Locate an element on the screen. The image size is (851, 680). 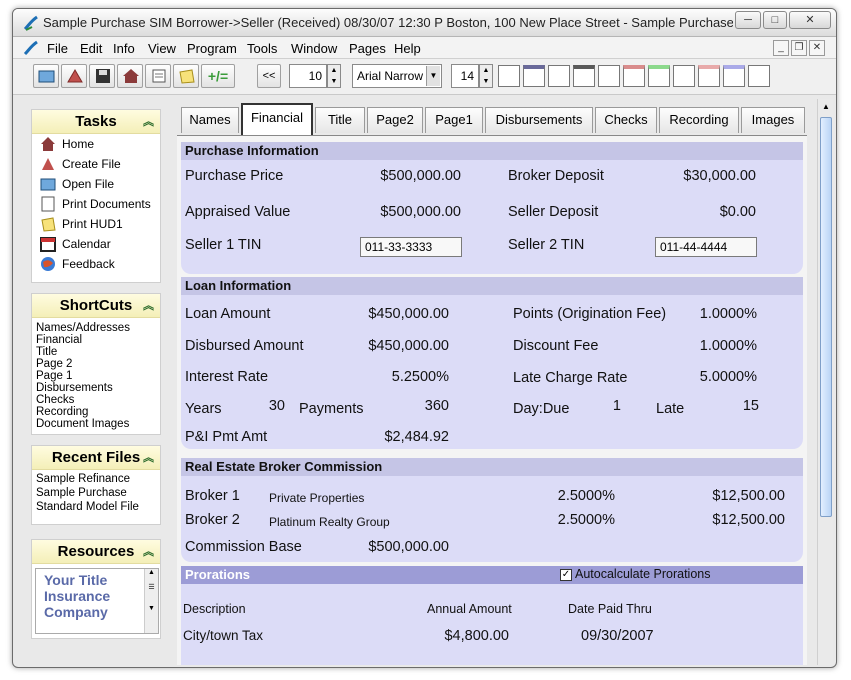
discount-fee-value: 1.0000% is located at coordinates (719, 346).